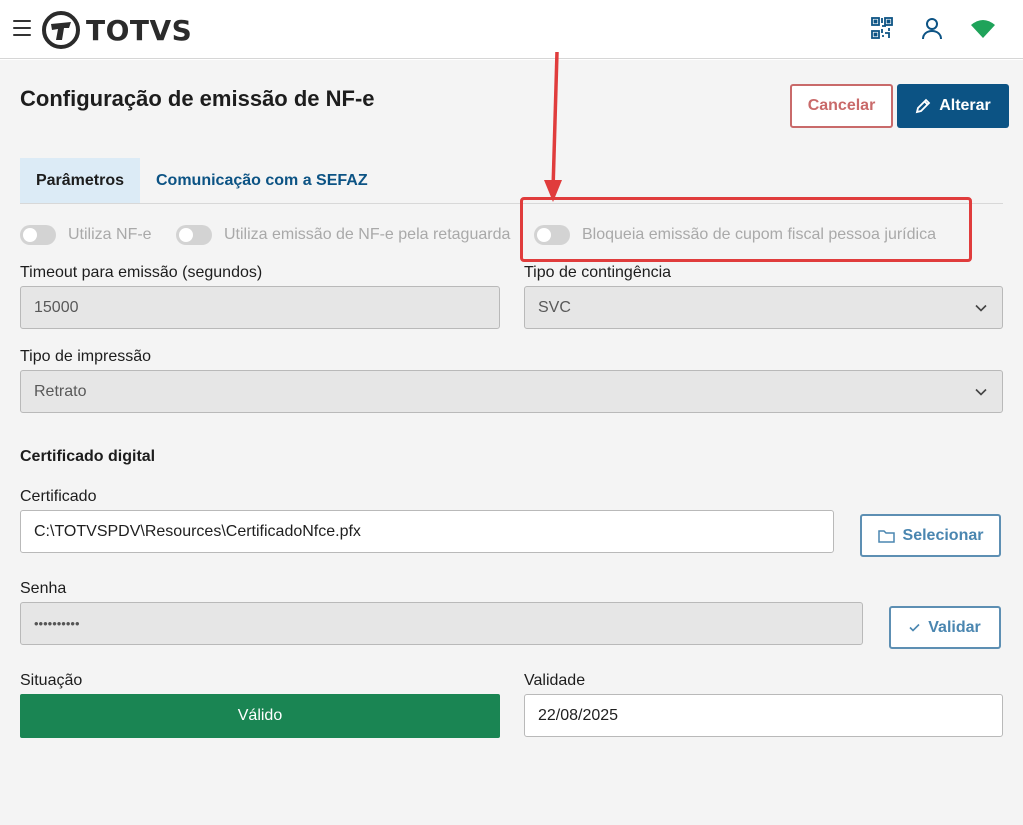  What do you see at coordinates (441, 623) in the screenshot?
I see `senha-input: ••••••••••` at bounding box center [441, 623].